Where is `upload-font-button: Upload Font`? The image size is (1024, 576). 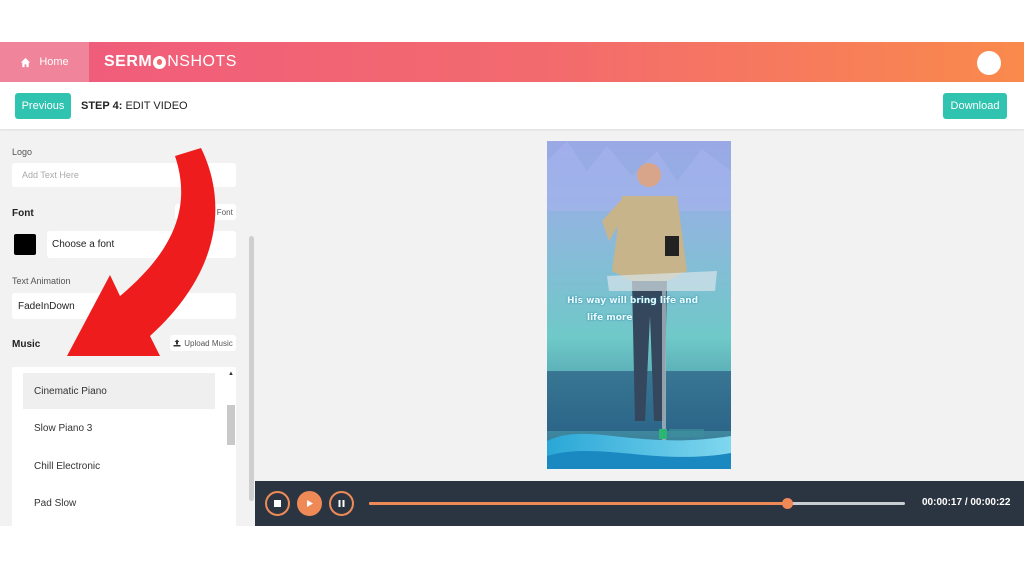 upload-font-button: Upload Font is located at coordinates (205, 212).